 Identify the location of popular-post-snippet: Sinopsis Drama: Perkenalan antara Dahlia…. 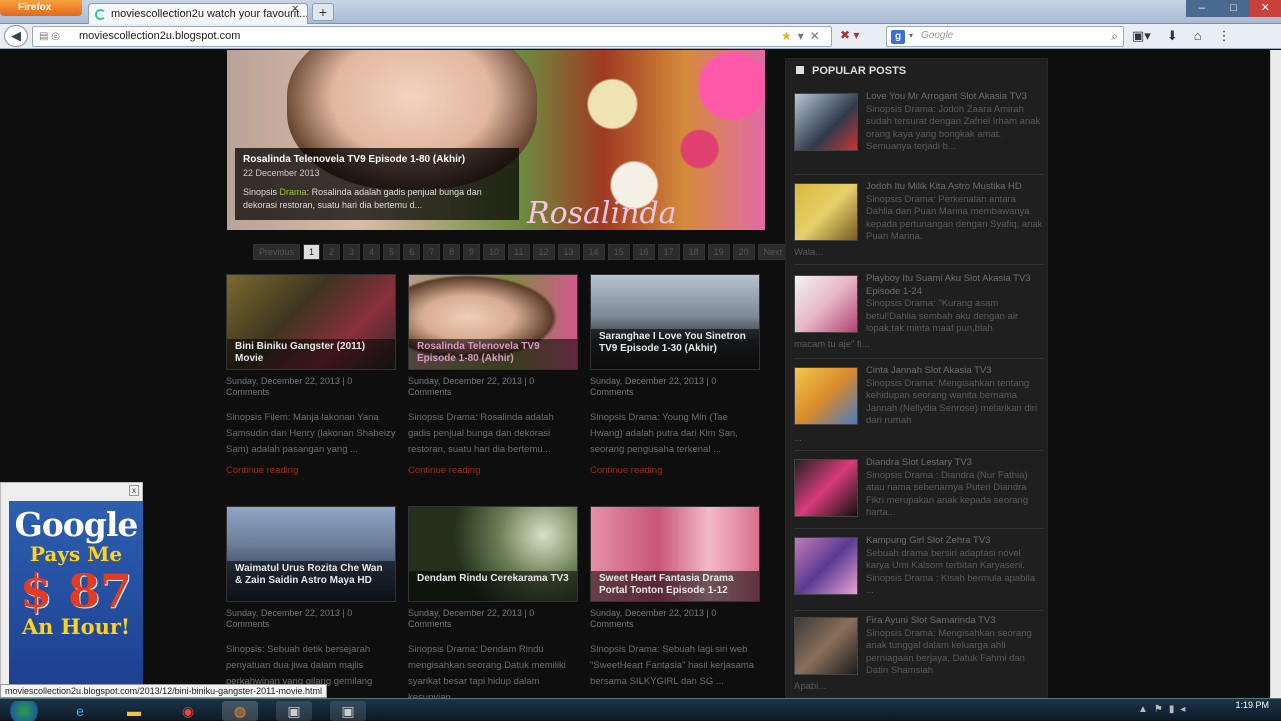
(954, 218).